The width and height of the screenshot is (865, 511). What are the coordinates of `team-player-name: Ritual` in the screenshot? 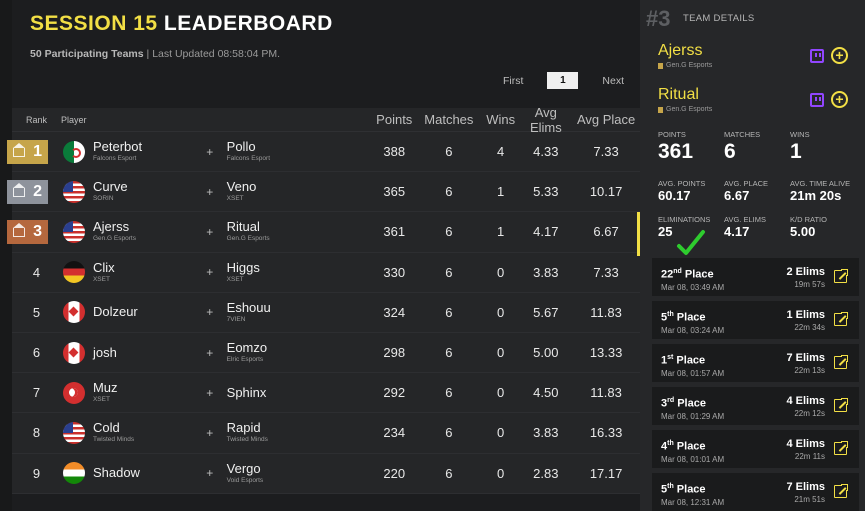 It's located at (758, 95).